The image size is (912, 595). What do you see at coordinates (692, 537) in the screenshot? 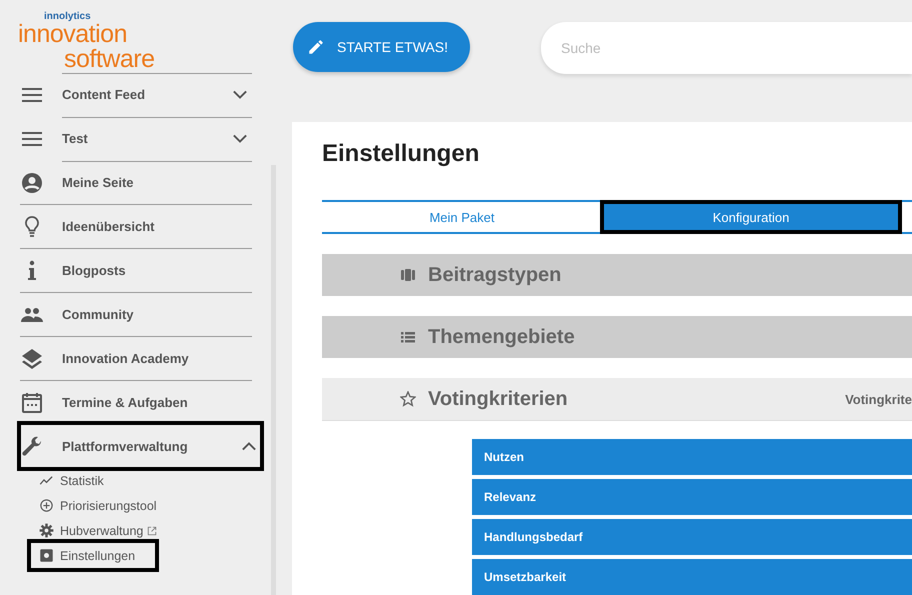
I see `criterion-bar: Handlungsbedarf` at bounding box center [692, 537].